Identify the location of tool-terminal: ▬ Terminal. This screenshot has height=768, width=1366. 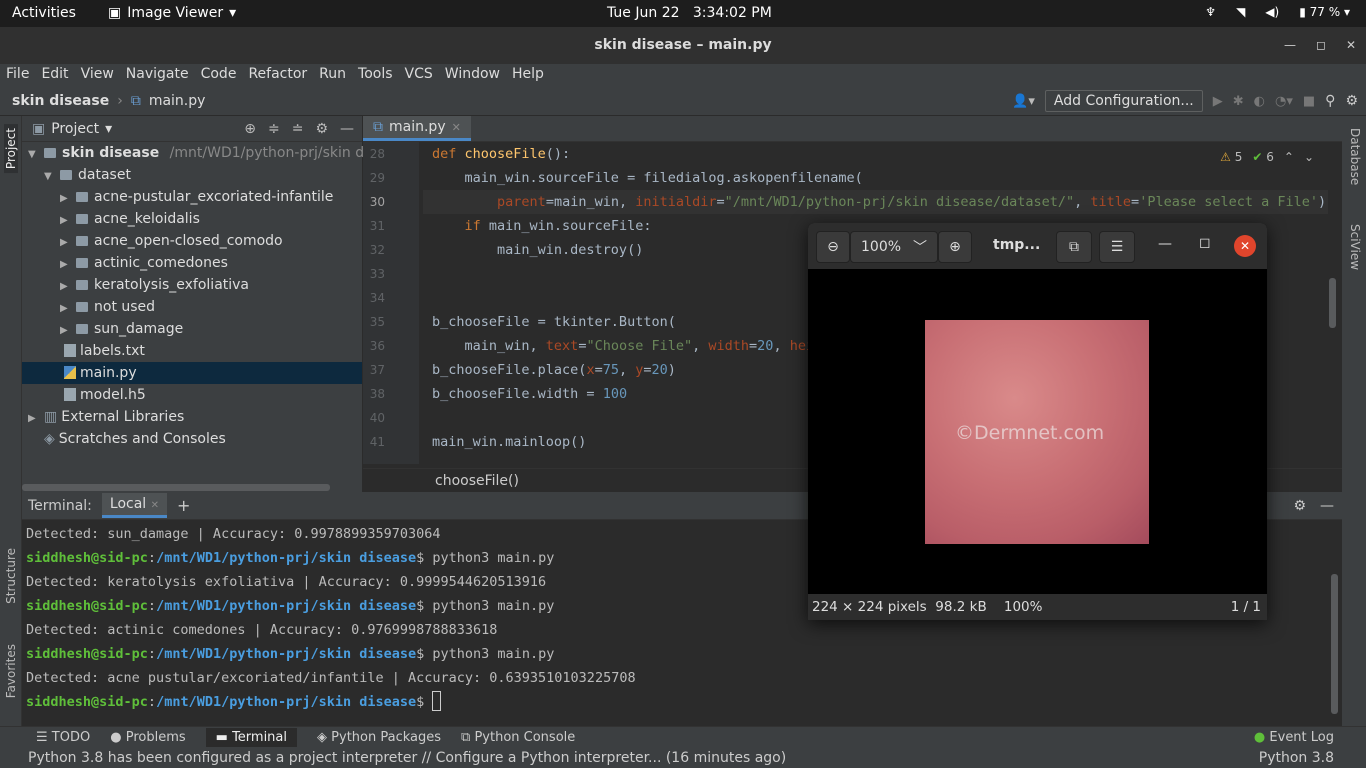
(251, 737).